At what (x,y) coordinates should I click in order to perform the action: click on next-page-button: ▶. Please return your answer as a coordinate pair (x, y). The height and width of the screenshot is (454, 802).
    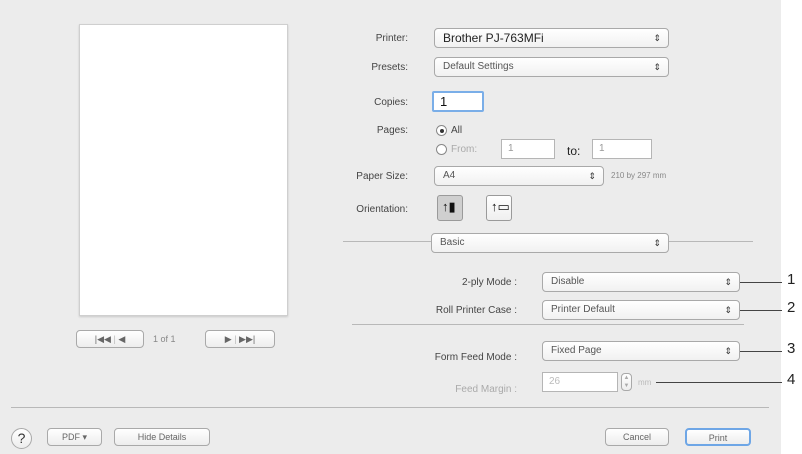
    Looking at the image, I should click on (228, 339).